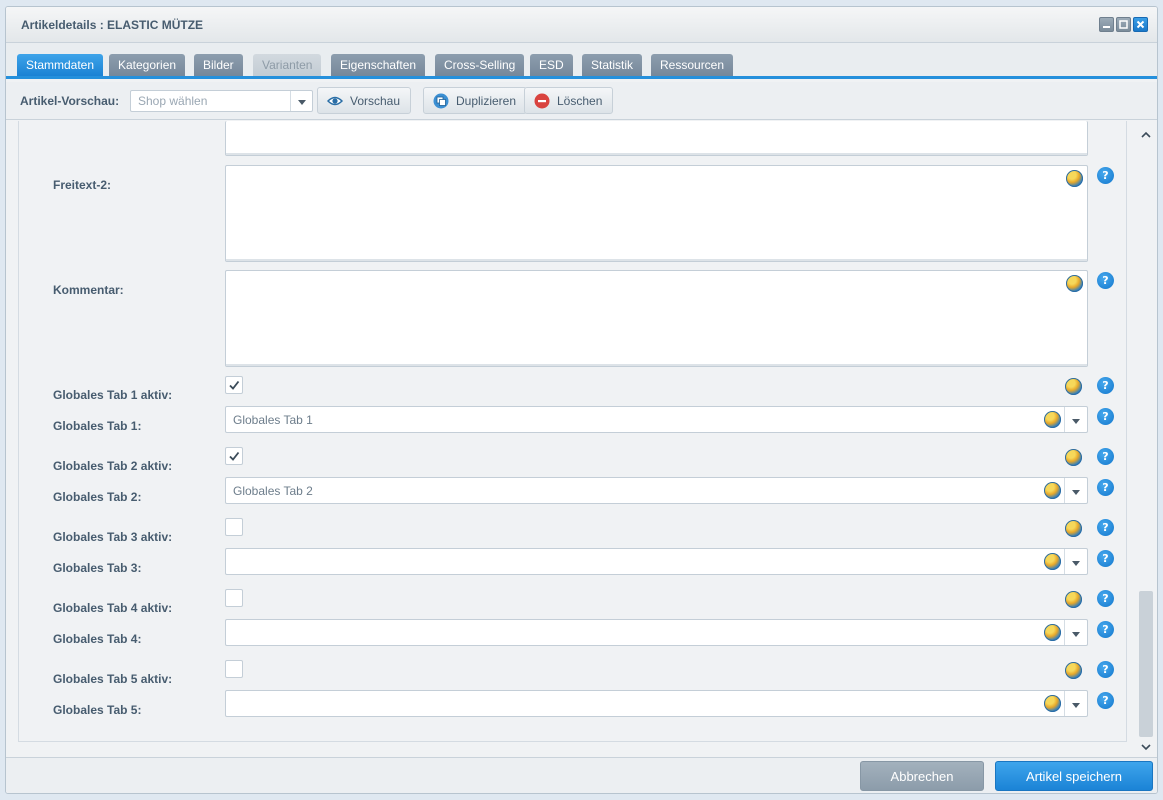 The height and width of the screenshot is (800, 1163). What do you see at coordinates (656, 490) in the screenshot?
I see `global-tab-2-select: Globales Tab 2` at bounding box center [656, 490].